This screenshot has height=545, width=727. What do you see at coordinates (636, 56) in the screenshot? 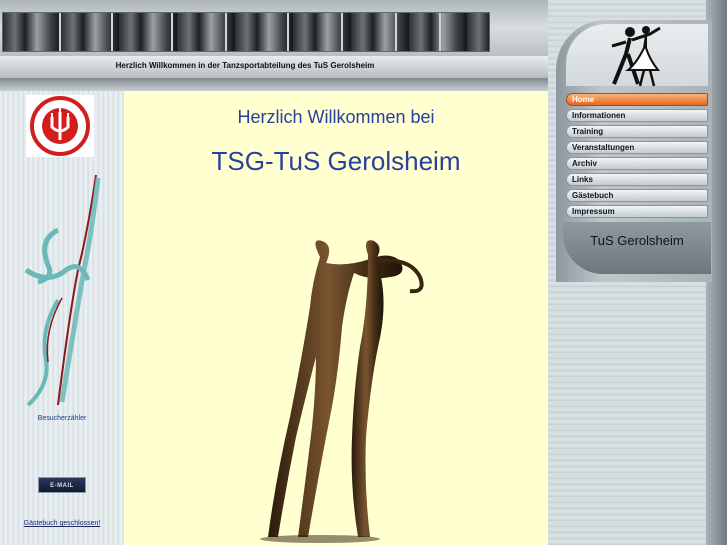
I see `dancing-couple-icon` at bounding box center [636, 56].